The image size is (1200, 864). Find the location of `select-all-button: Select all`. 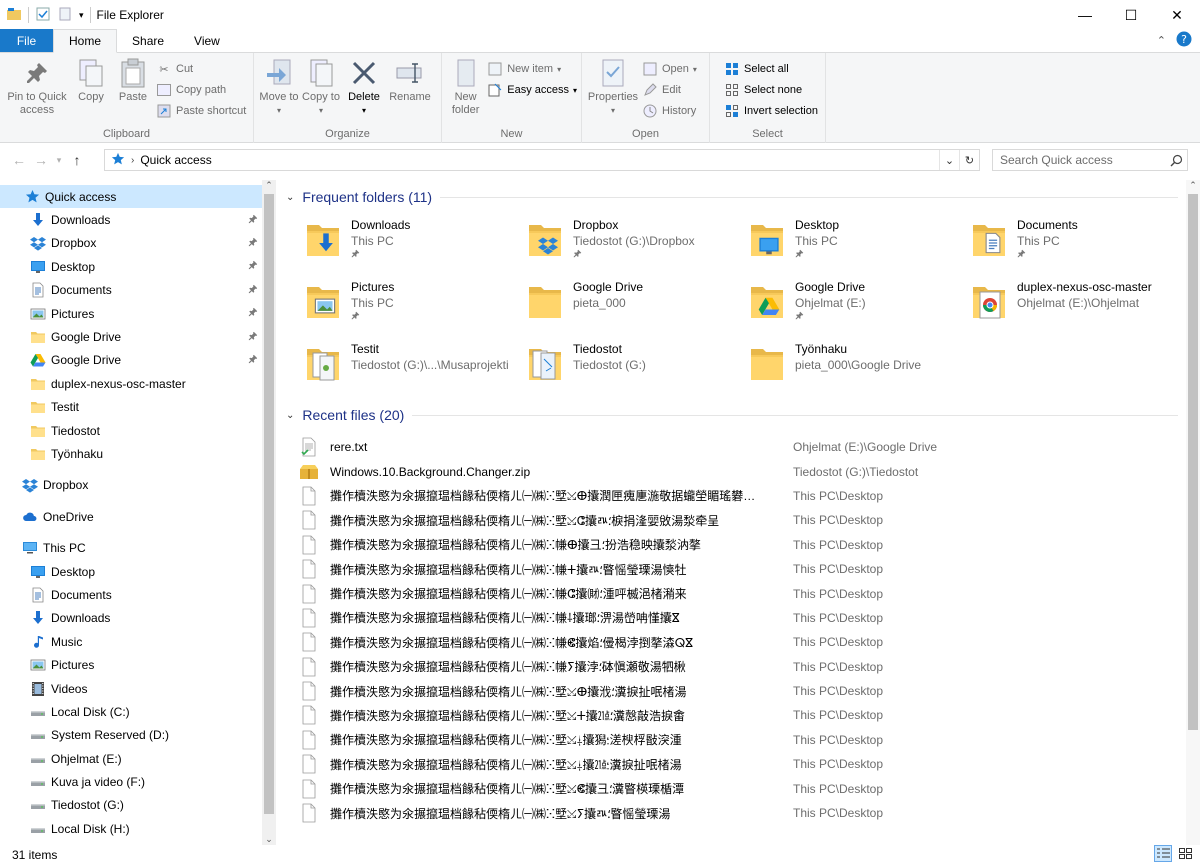

select-all-button: Select all is located at coordinates (771, 69).